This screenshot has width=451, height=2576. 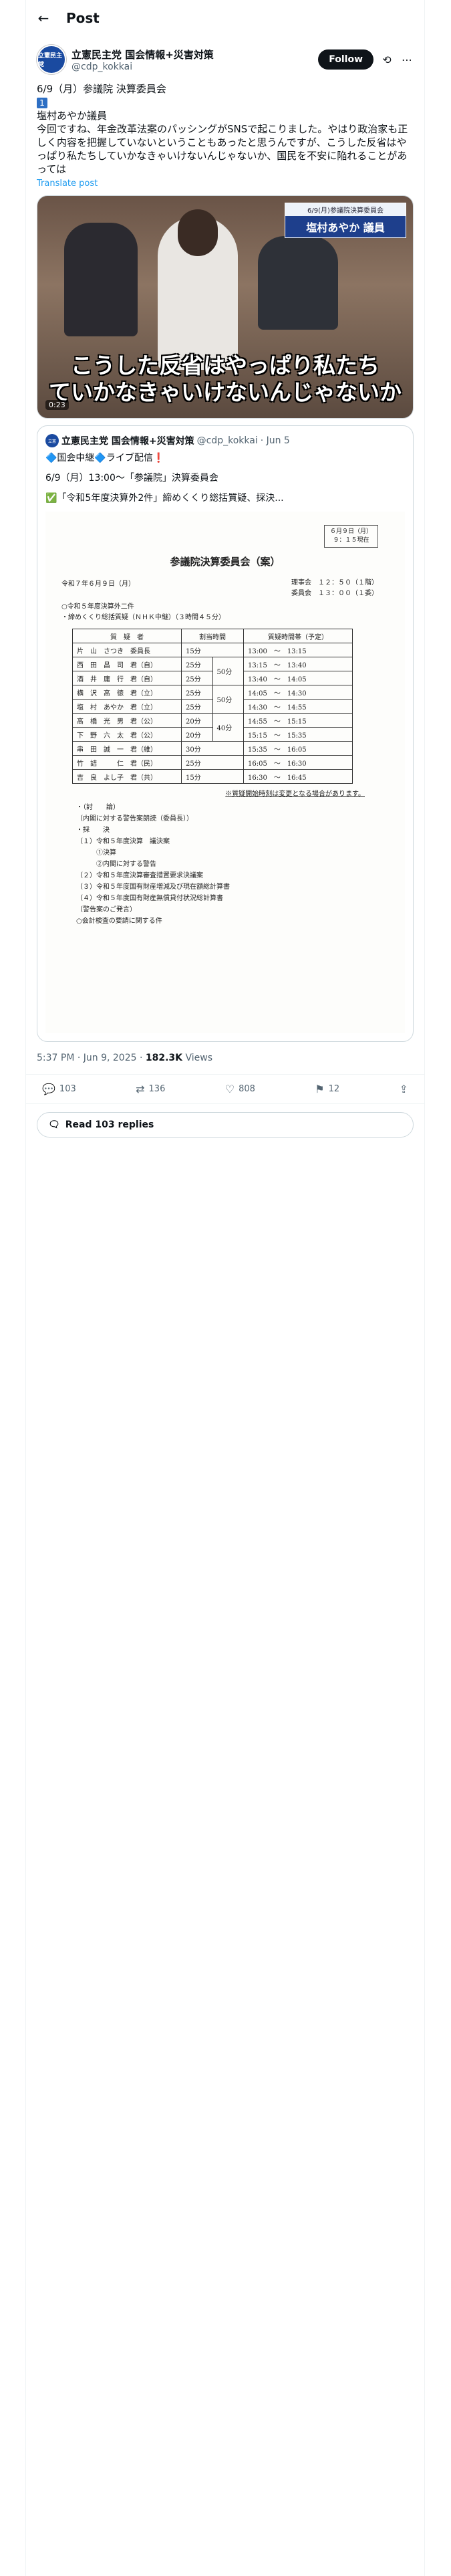 What do you see at coordinates (153, 887) in the screenshot?
I see `note-line: （３）令和５年度国有財産増減及び現在額総計算書` at bounding box center [153, 887].